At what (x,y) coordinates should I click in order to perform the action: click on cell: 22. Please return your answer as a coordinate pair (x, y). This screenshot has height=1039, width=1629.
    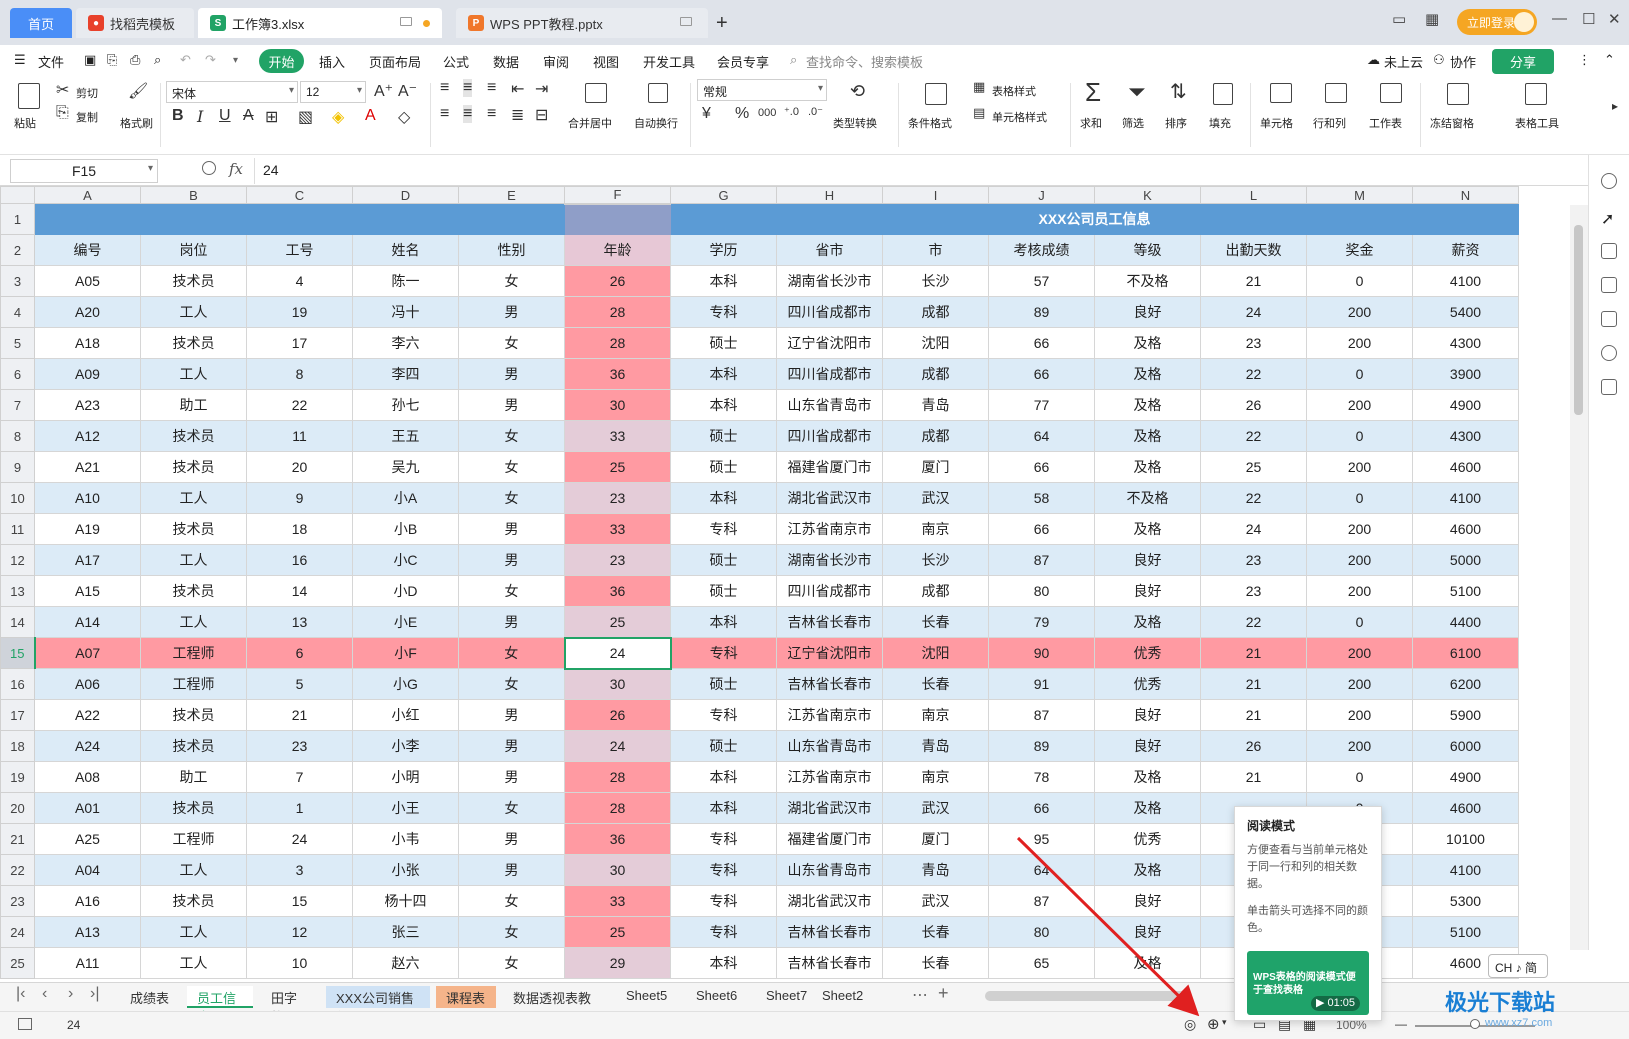
    Looking at the image, I should click on (1253, 374).